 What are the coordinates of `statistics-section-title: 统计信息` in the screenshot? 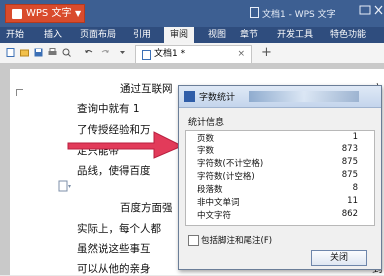 It's located at (206, 123).